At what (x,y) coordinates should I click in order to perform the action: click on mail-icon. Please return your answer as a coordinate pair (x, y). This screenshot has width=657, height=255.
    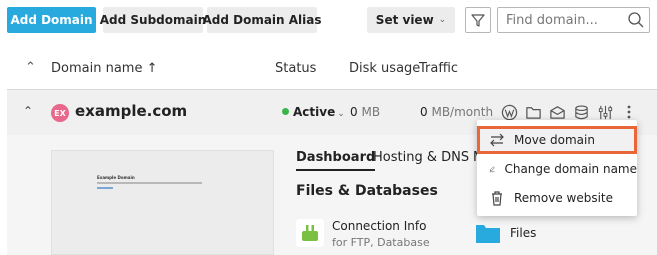
    Looking at the image, I should click on (557, 112).